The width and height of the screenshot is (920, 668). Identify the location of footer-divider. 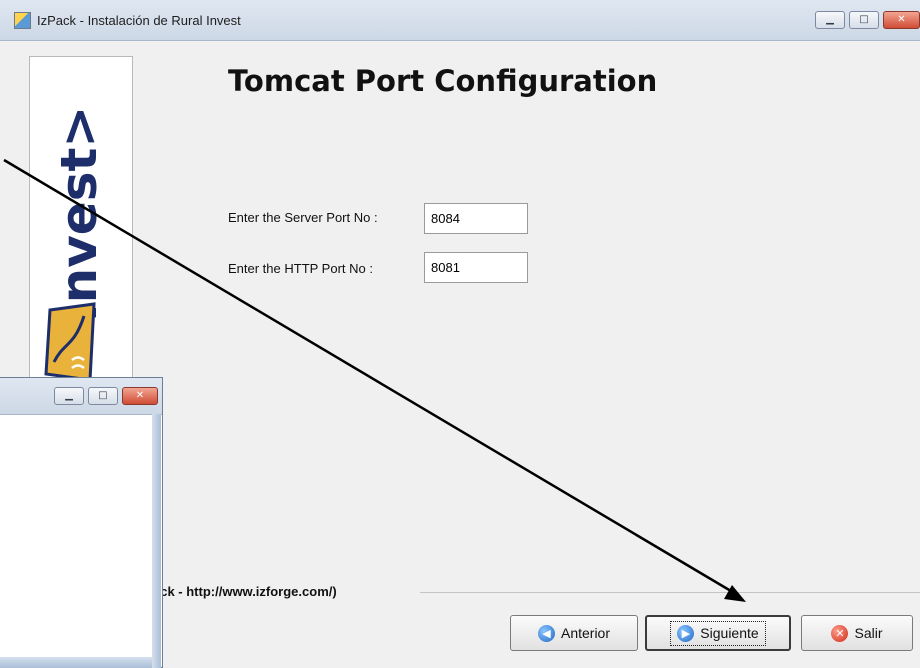
(670, 592).